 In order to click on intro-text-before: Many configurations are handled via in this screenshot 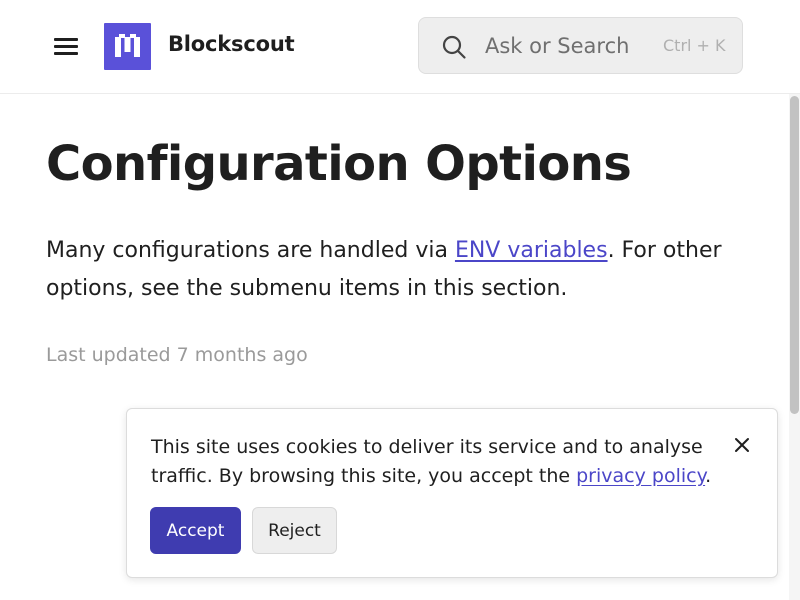, I will do `click(250, 250)`.